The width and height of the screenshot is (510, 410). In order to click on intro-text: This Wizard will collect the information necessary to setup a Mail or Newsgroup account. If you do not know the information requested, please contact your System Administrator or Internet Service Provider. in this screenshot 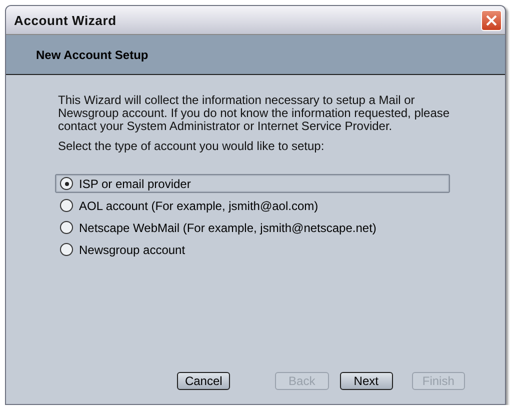, I will do `click(254, 113)`.